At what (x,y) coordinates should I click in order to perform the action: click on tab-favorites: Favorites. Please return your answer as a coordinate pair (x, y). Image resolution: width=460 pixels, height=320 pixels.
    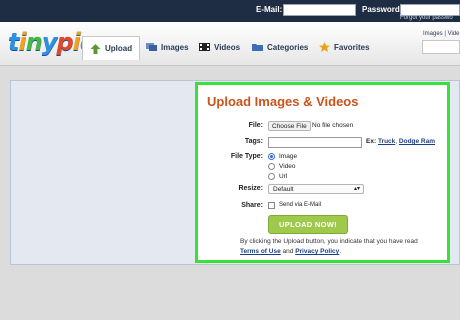
    Looking at the image, I should click on (344, 47).